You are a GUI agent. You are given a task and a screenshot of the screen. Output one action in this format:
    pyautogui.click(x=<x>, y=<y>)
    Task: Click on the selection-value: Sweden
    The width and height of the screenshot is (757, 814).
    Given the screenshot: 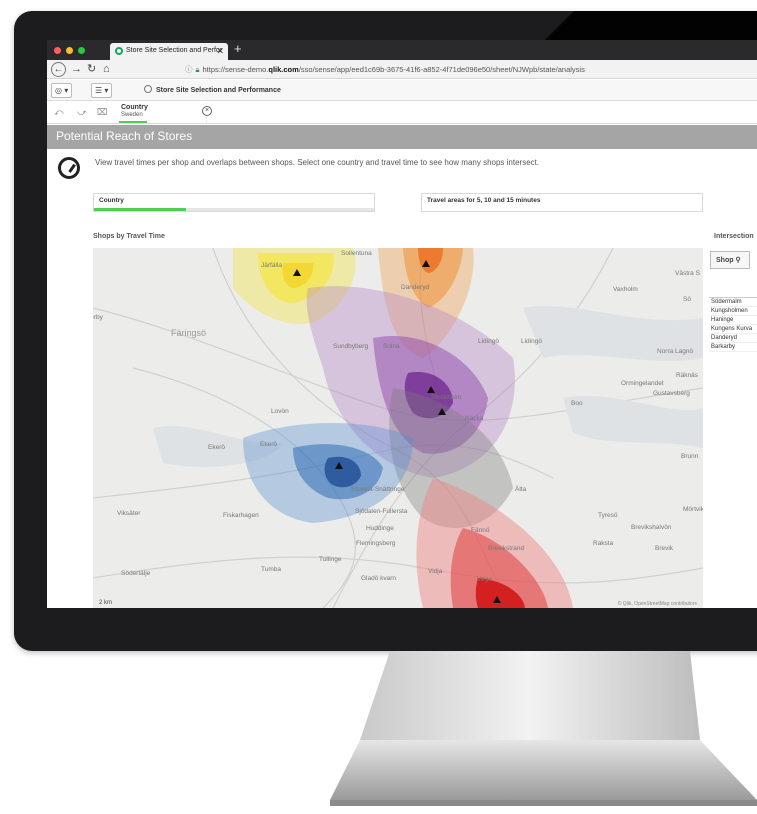 What is the action you would take?
    pyautogui.click(x=132, y=115)
    